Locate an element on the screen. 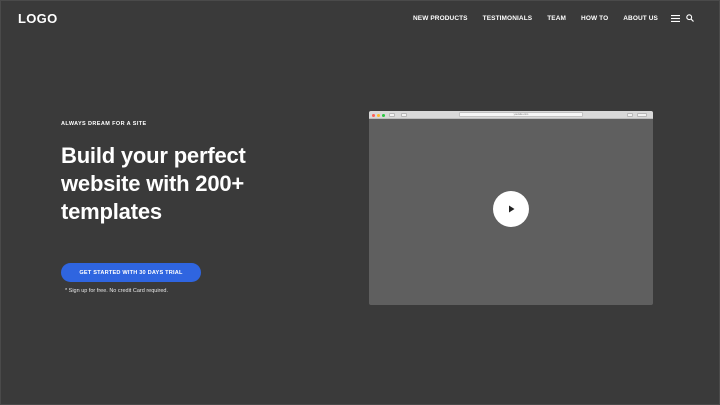 The image size is (720, 405). headline-line-1: Build your perfect is located at coordinates (153, 155).